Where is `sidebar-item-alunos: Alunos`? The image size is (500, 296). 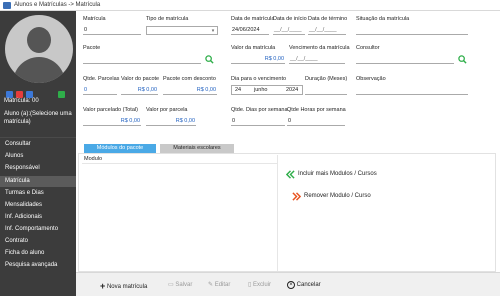
sidebar-item-alunos: Alunos is located at coordinates (38, 156).